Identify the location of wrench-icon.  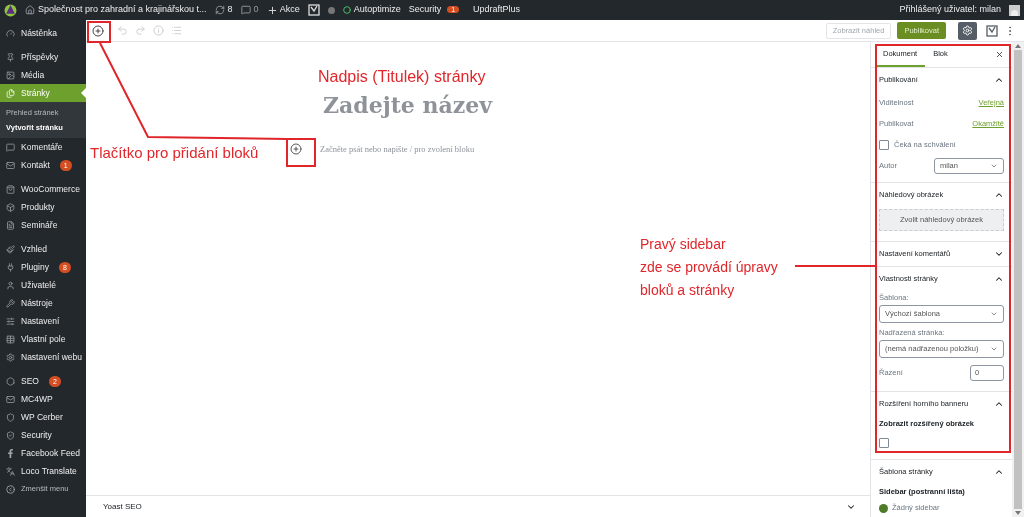
(10, 303).